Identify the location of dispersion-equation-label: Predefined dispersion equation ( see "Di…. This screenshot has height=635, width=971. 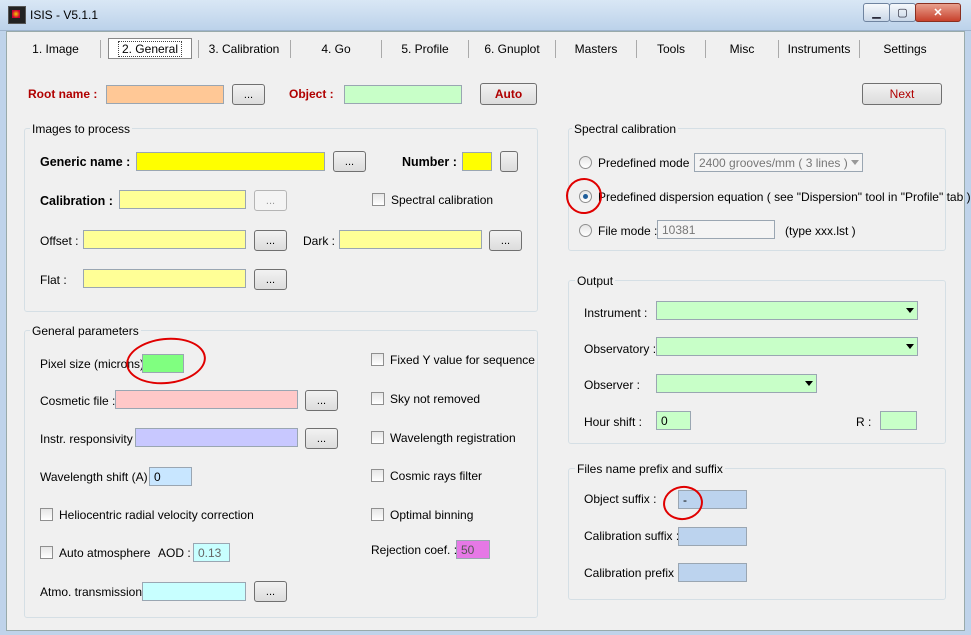
(784, 197).